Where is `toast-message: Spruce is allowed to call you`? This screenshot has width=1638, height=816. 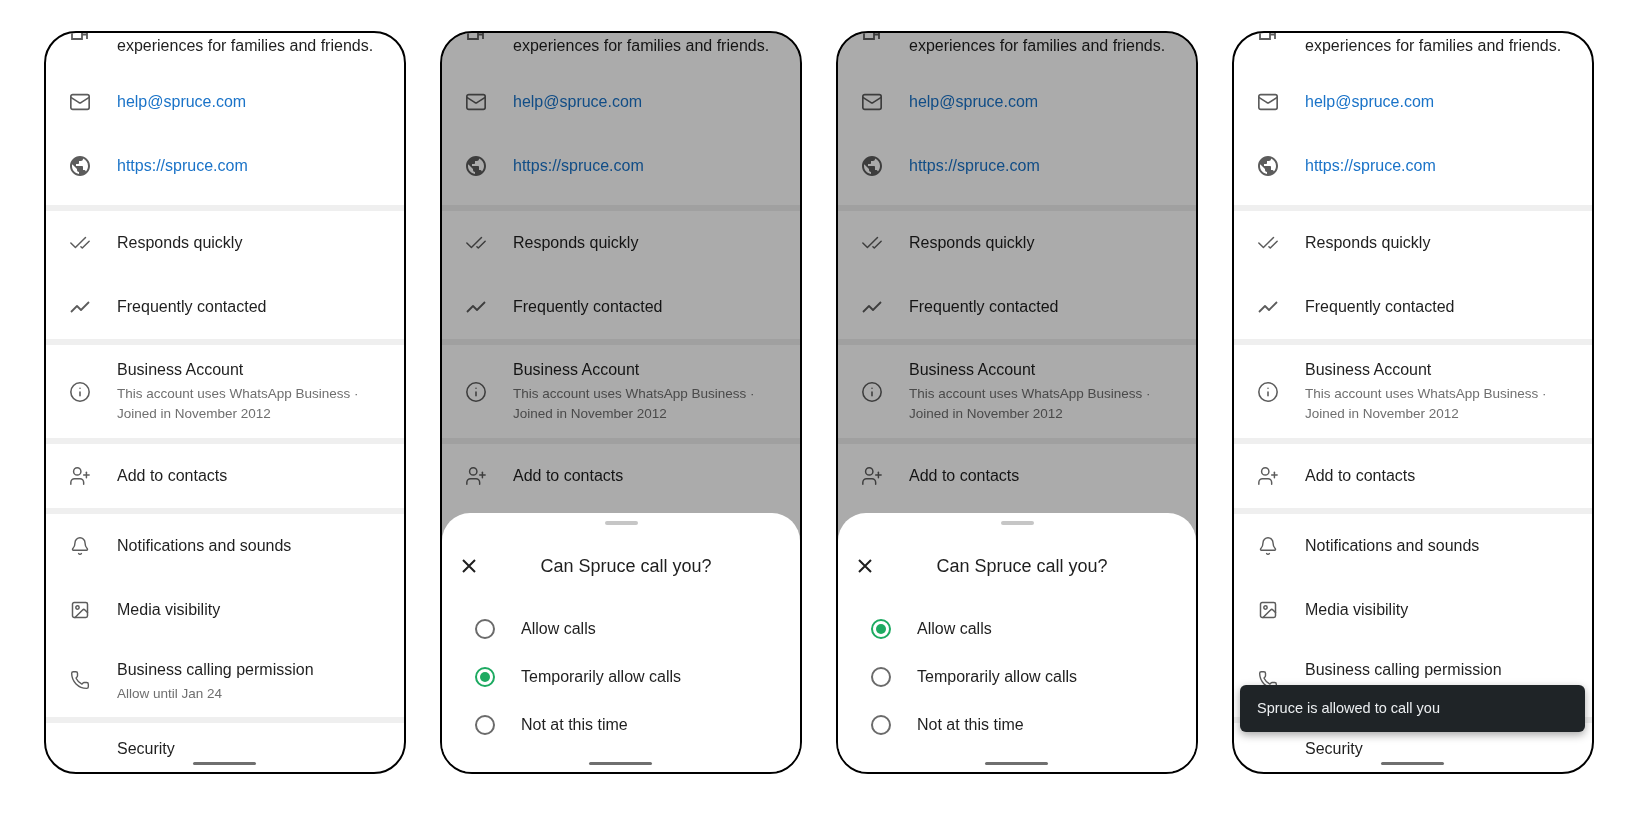
toast-message: Spruce is allowed to call you is located at coordinates (1412, 708).